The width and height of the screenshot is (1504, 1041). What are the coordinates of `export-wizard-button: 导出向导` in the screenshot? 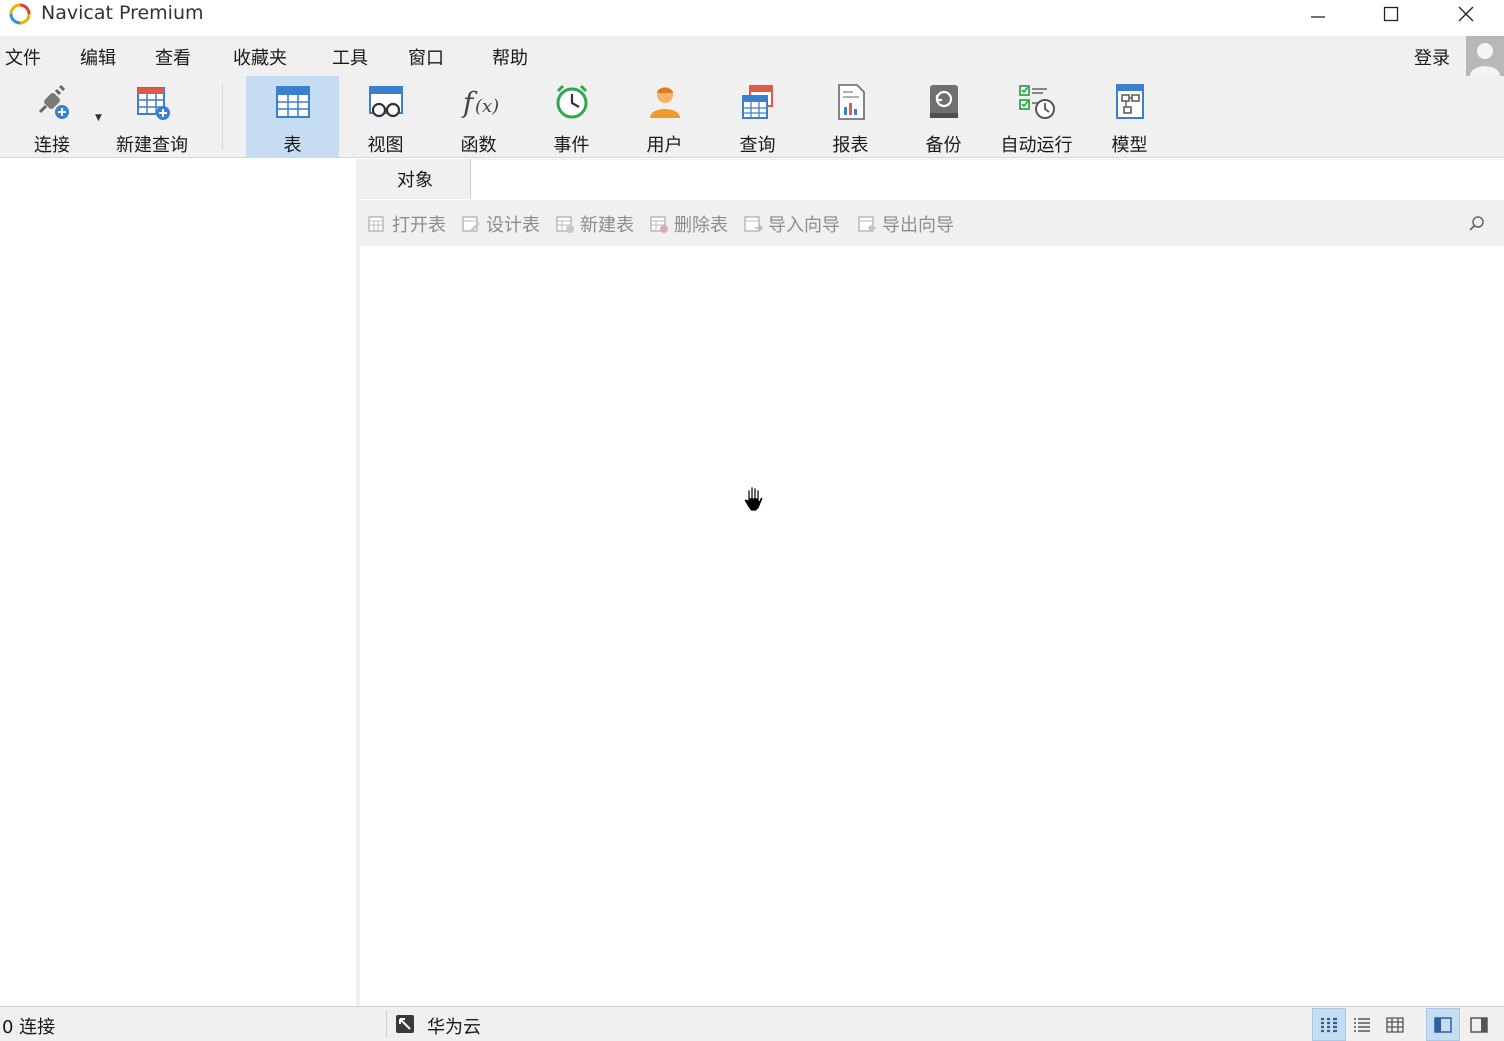 It's located at (905, 224).